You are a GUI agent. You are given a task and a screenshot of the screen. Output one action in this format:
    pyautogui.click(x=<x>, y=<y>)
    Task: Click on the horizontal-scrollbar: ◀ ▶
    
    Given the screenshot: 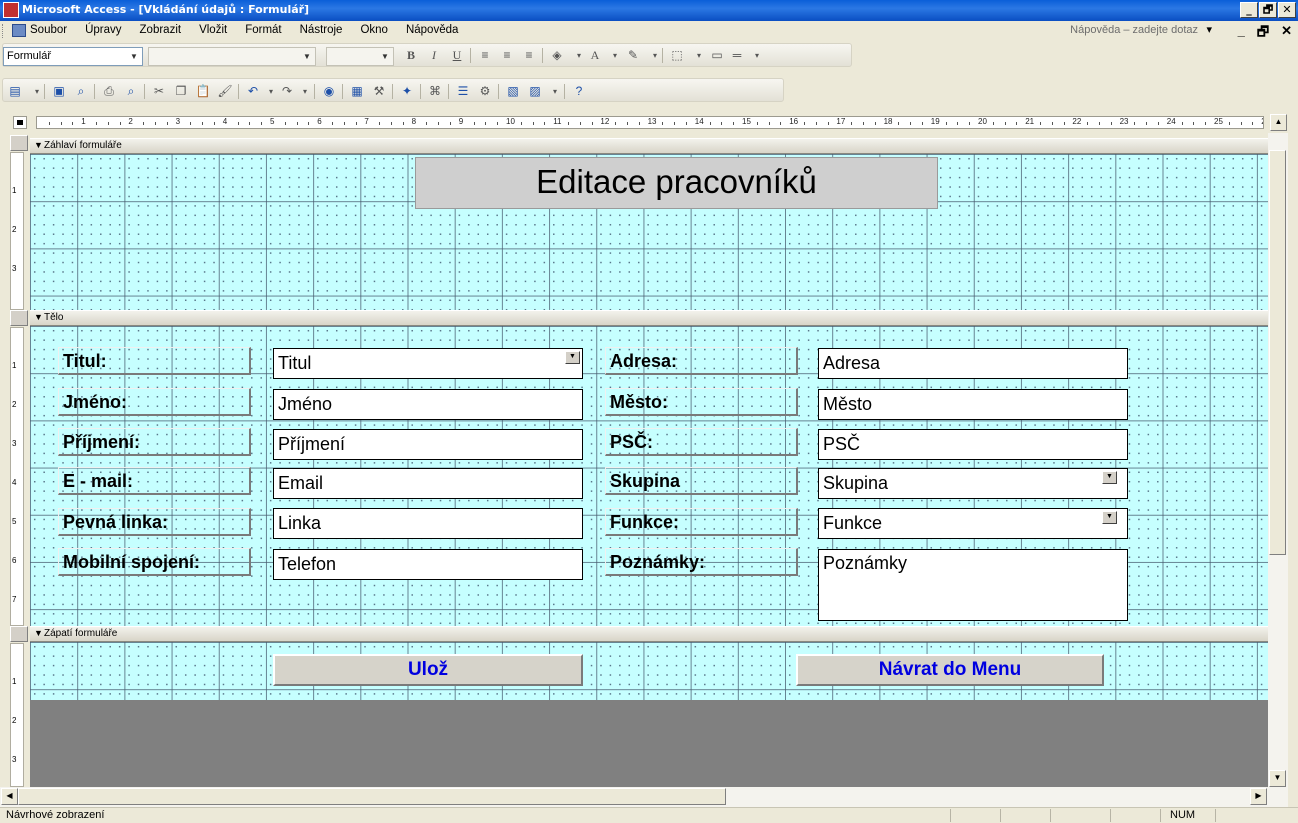 What is the action you would take?
    pyautogui.click(x=644, y=797)
    